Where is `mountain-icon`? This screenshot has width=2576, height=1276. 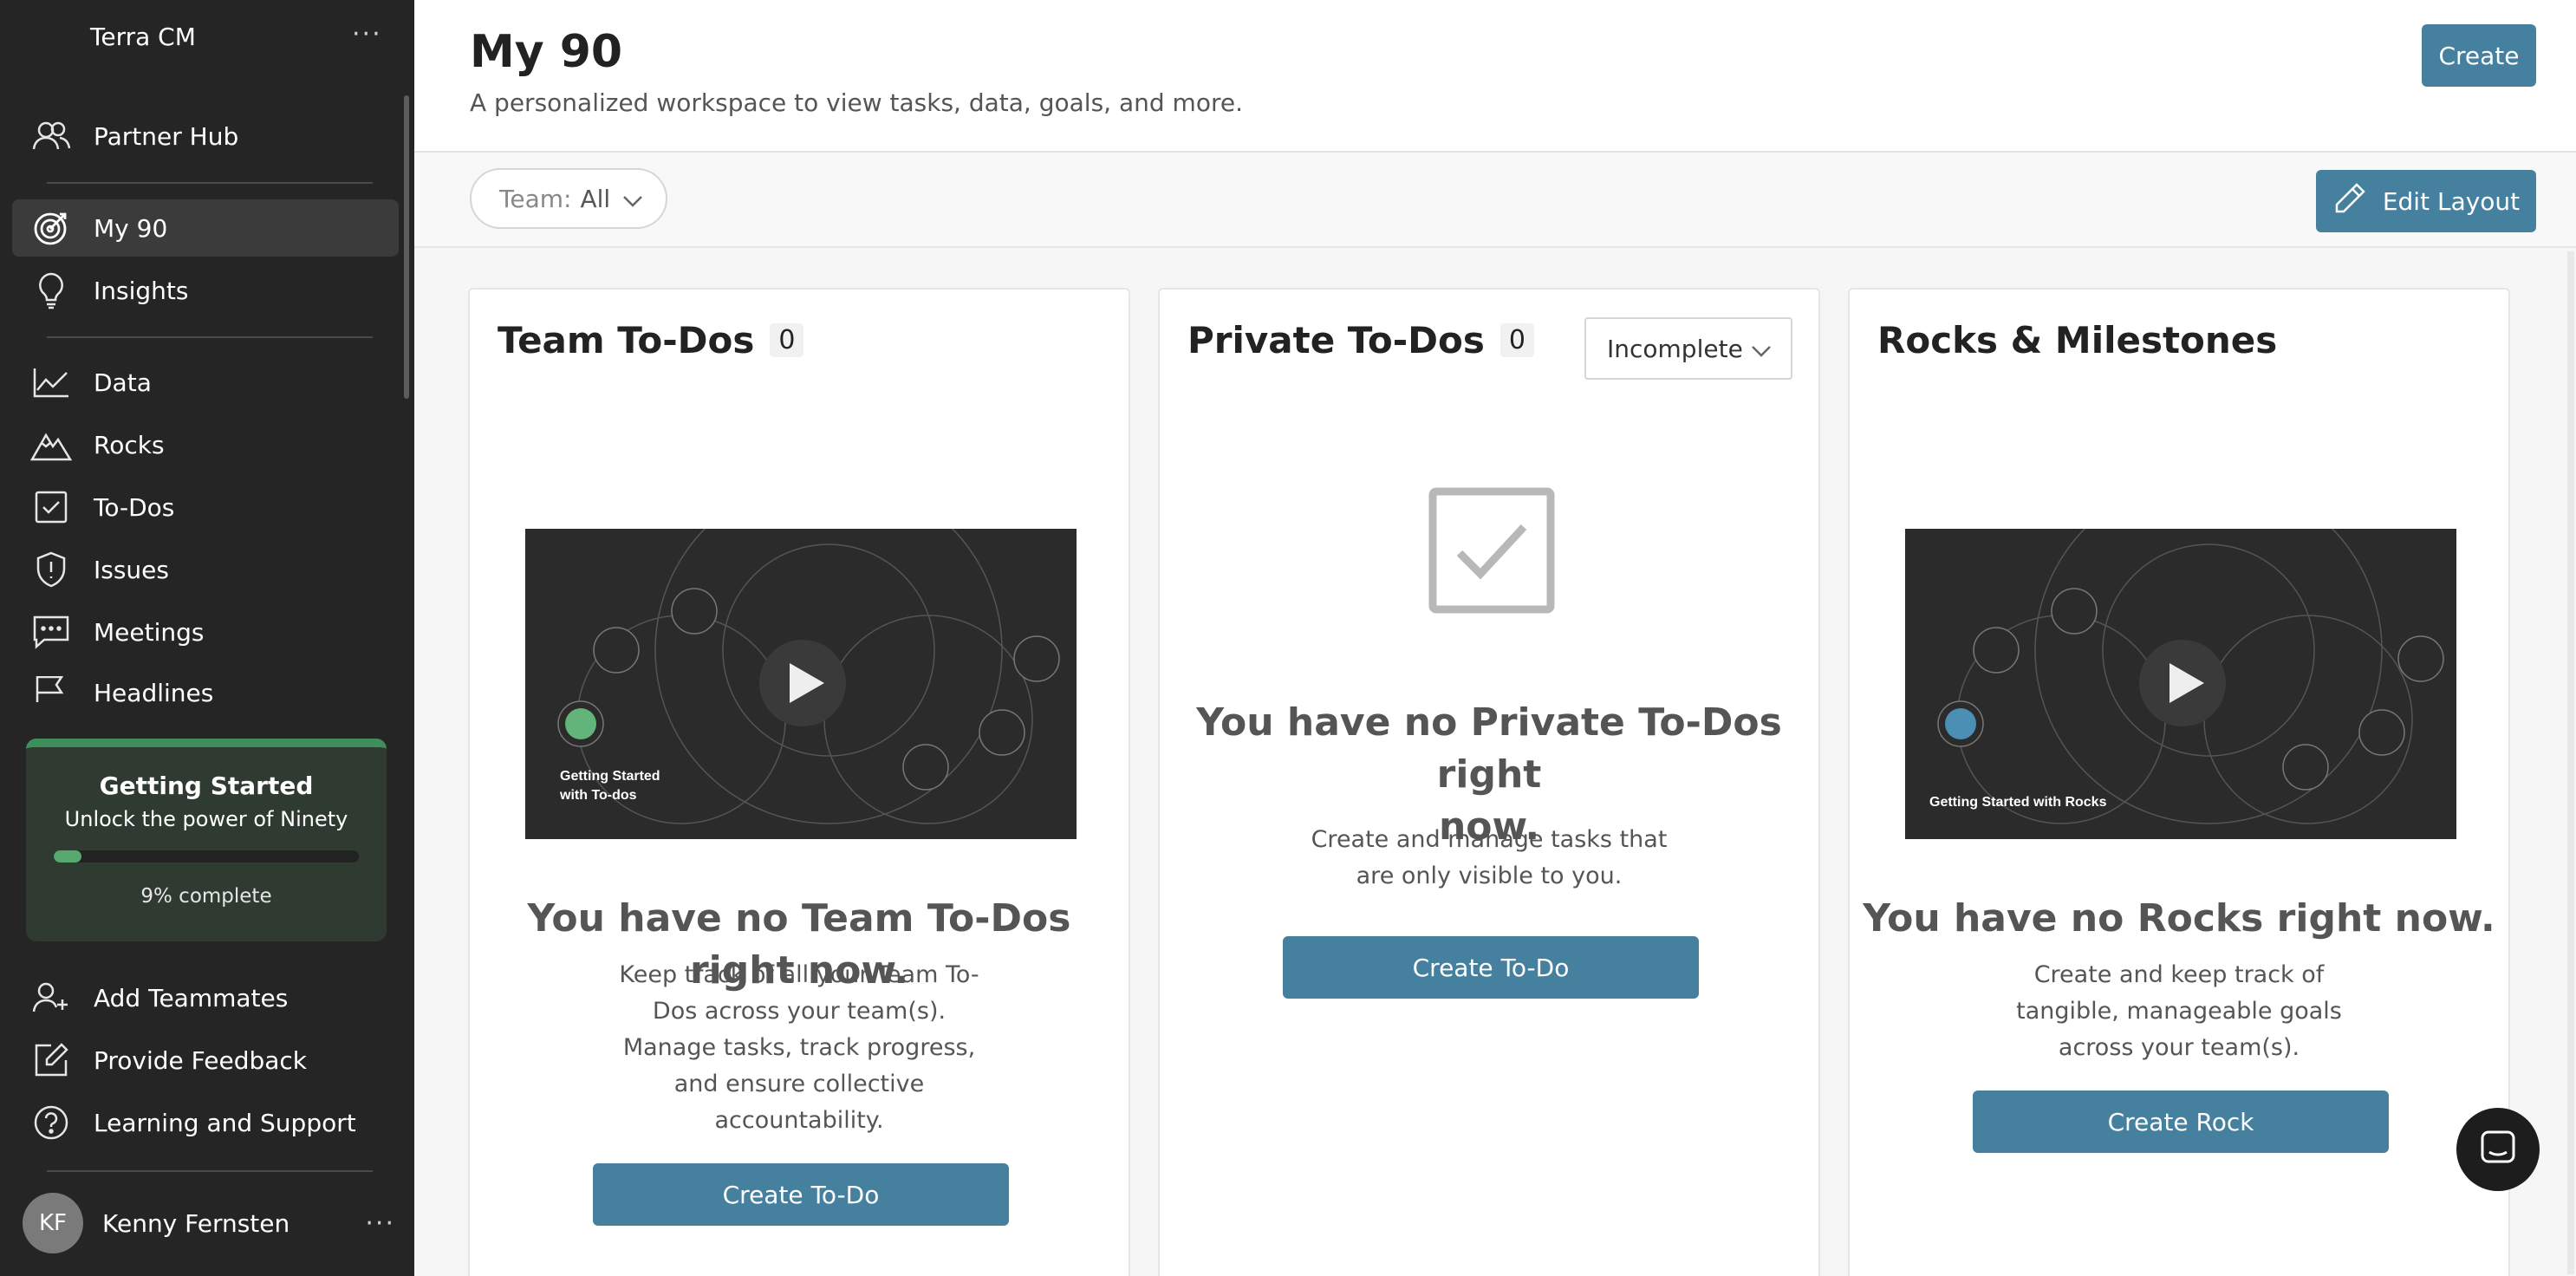
mountain-icon is located at coordinates (51, 444).